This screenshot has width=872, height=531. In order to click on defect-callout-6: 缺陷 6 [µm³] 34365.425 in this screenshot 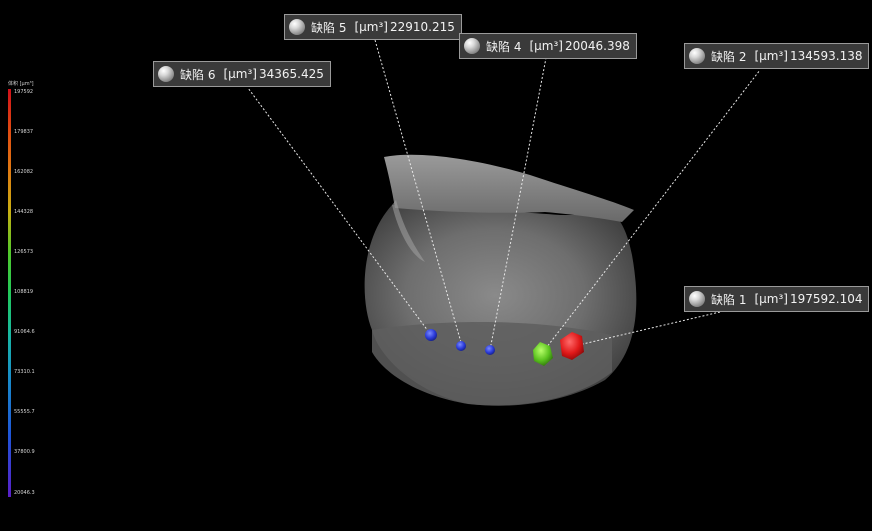, I will do `click(242, 74)`.